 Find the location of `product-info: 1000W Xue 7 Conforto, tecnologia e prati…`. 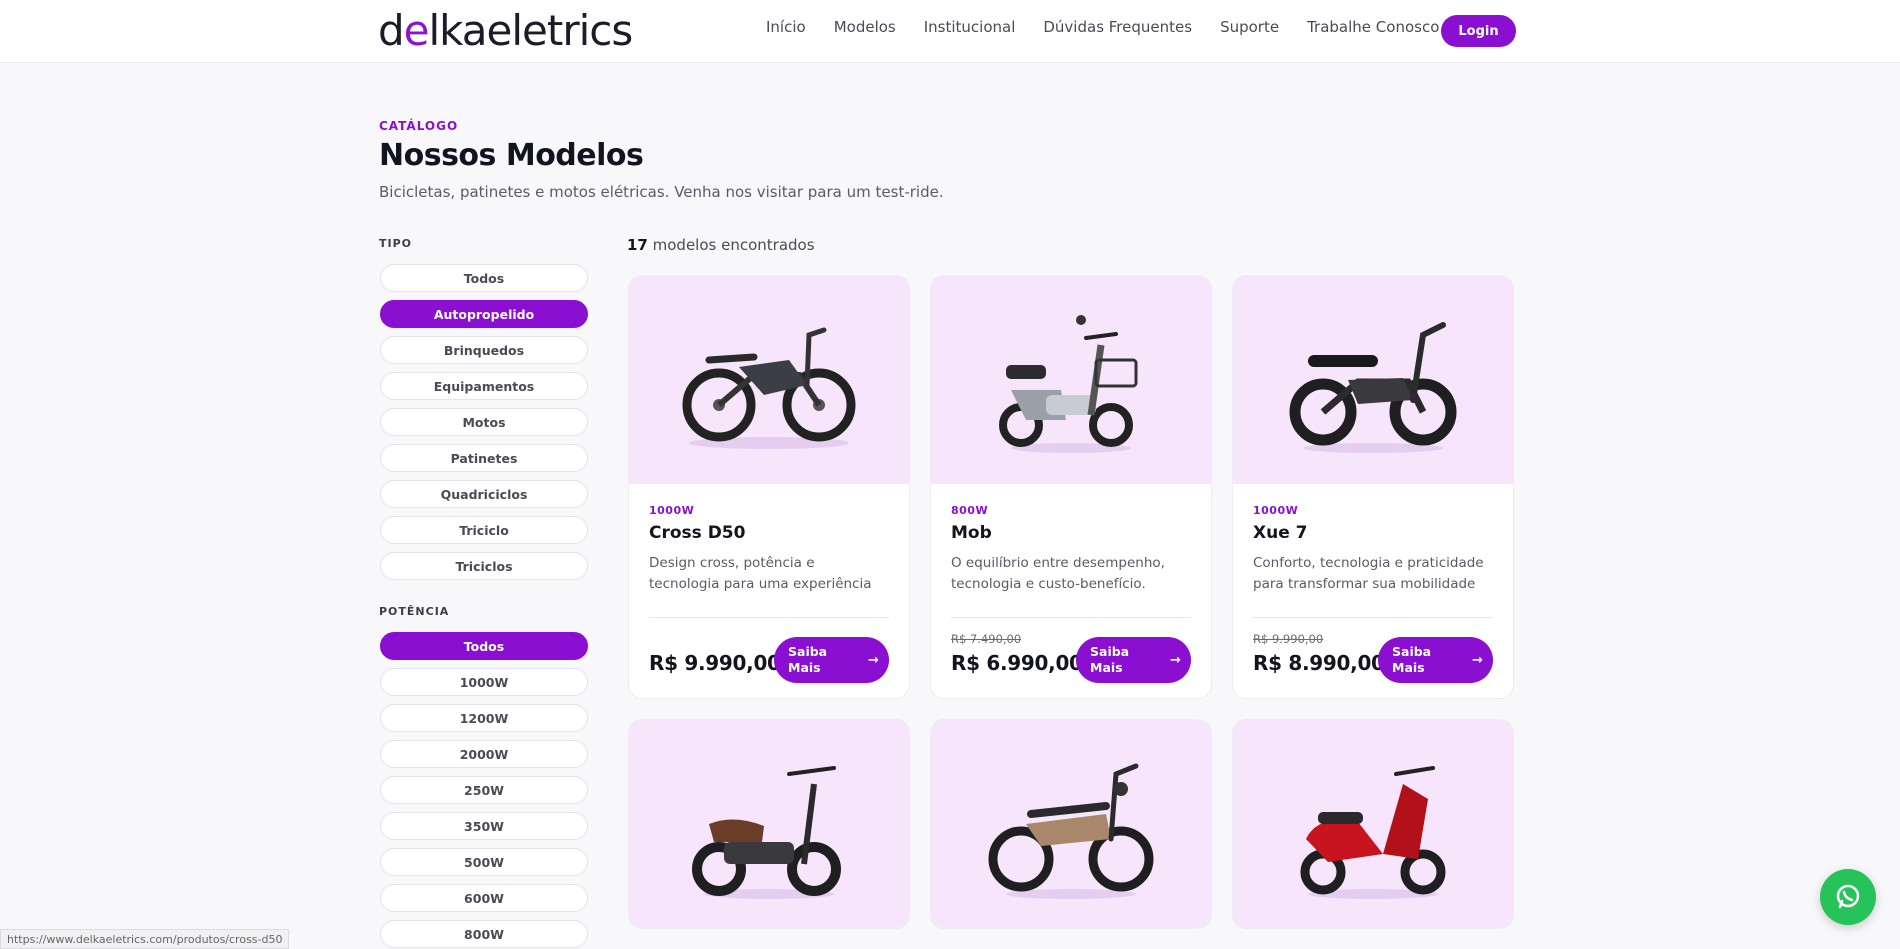

product-info: 1000W Xue 7 Conforto, tecnologia e prati… is located at coordinates (1373, 591).